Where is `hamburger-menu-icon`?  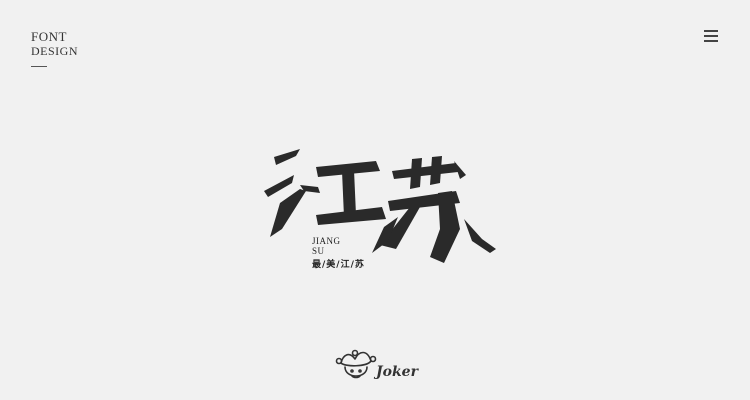 hamburger-menu-icon is located at coordinates (712, 36).